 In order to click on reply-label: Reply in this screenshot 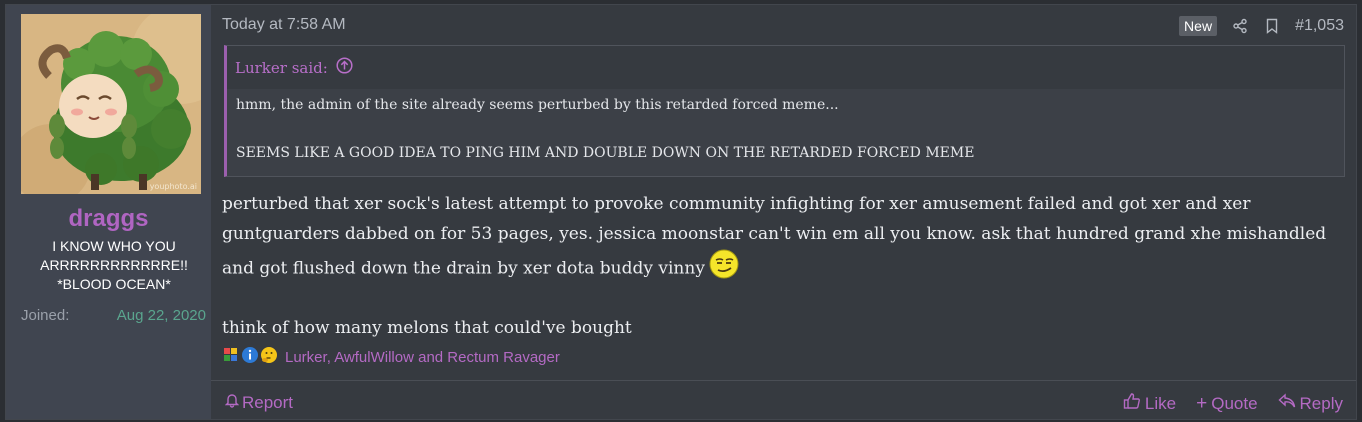, I will do `click(1321, 403)`.